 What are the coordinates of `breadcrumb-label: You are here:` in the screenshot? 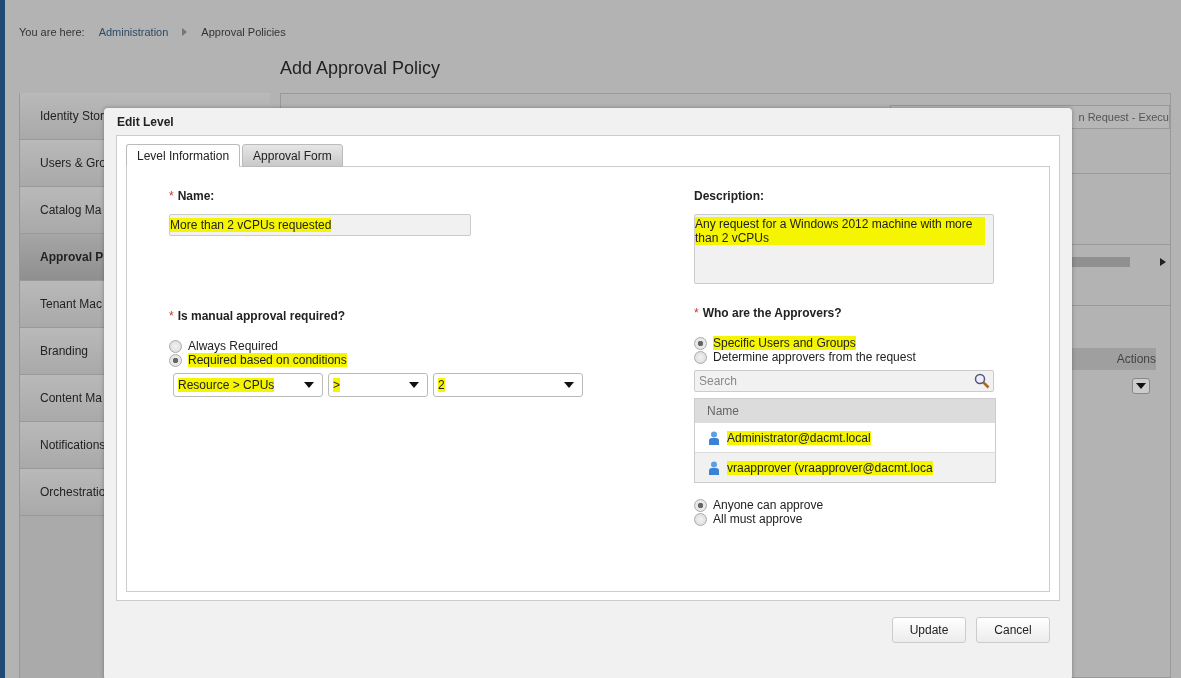 It's located at (52, 32).